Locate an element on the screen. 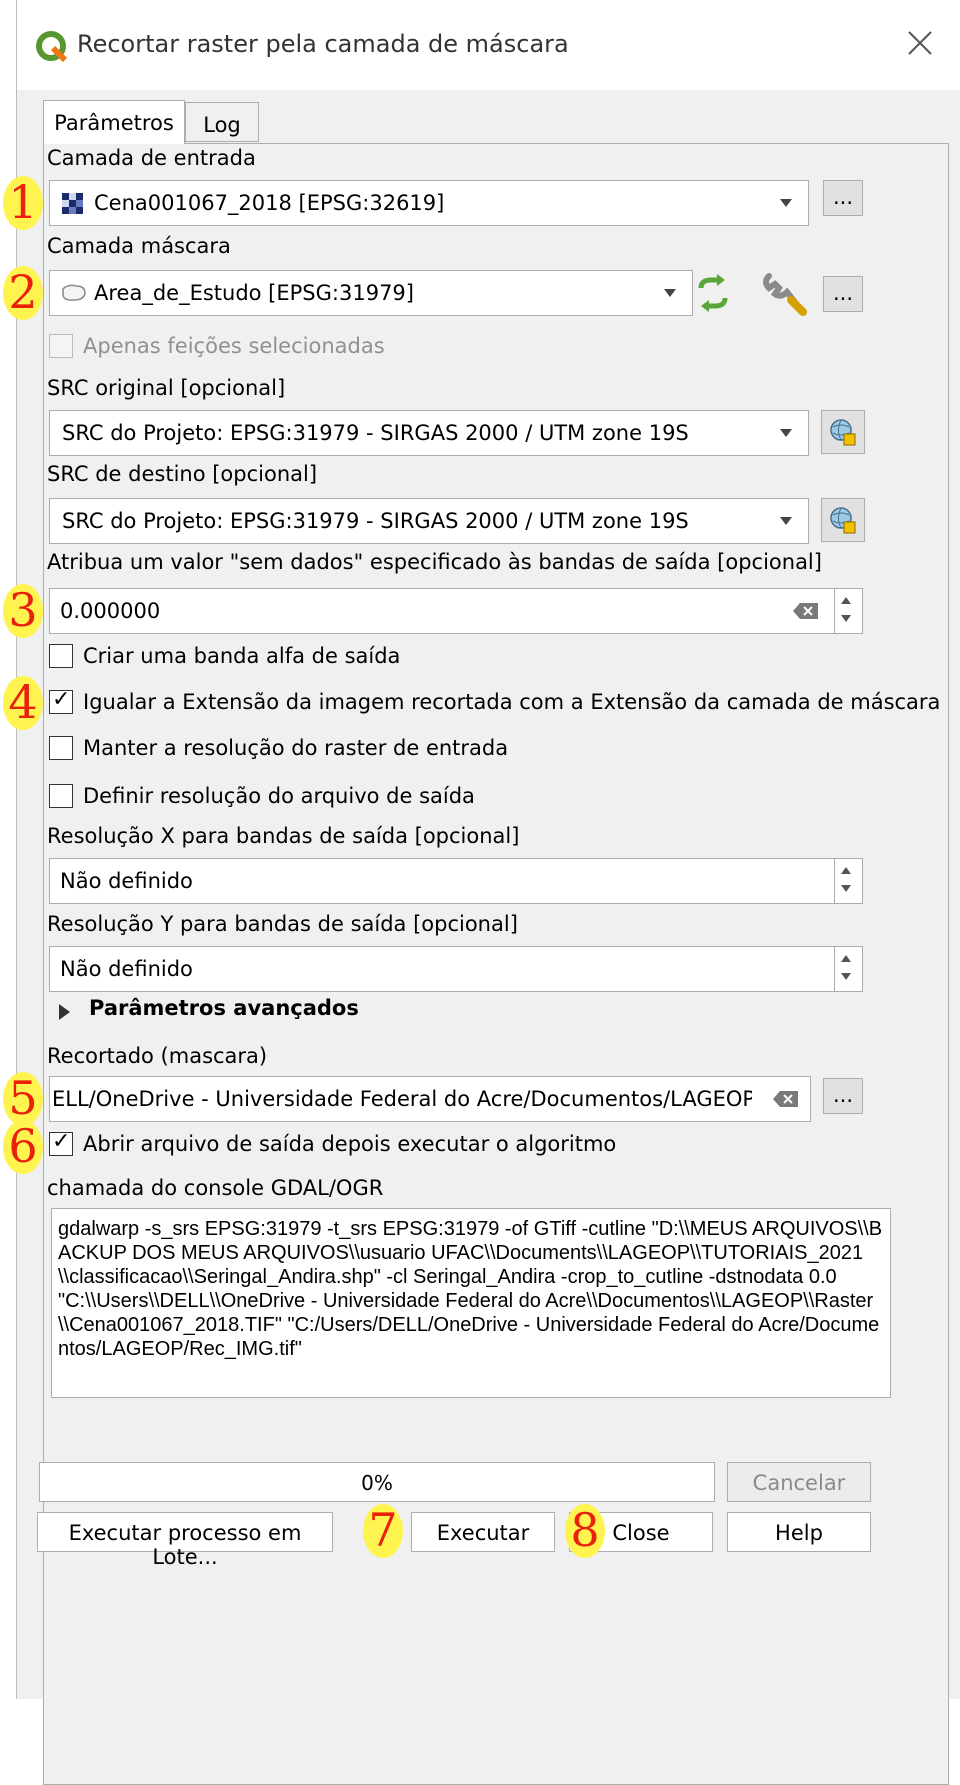 This screenshot has height=1785, width=960. raster-layer-icon is located at coordinates (72, 203).